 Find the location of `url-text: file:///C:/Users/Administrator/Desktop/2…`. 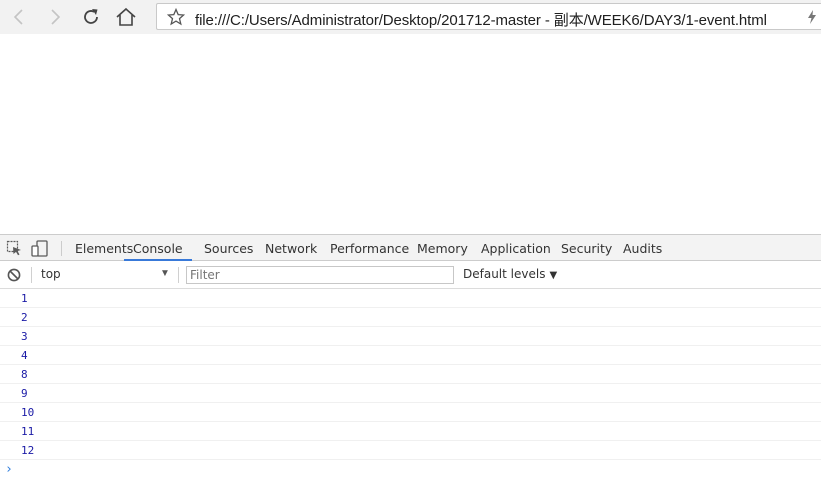

url-text: file:///C:/Users/Administrator/Desktop/2… is located at coordinates (481, 19).